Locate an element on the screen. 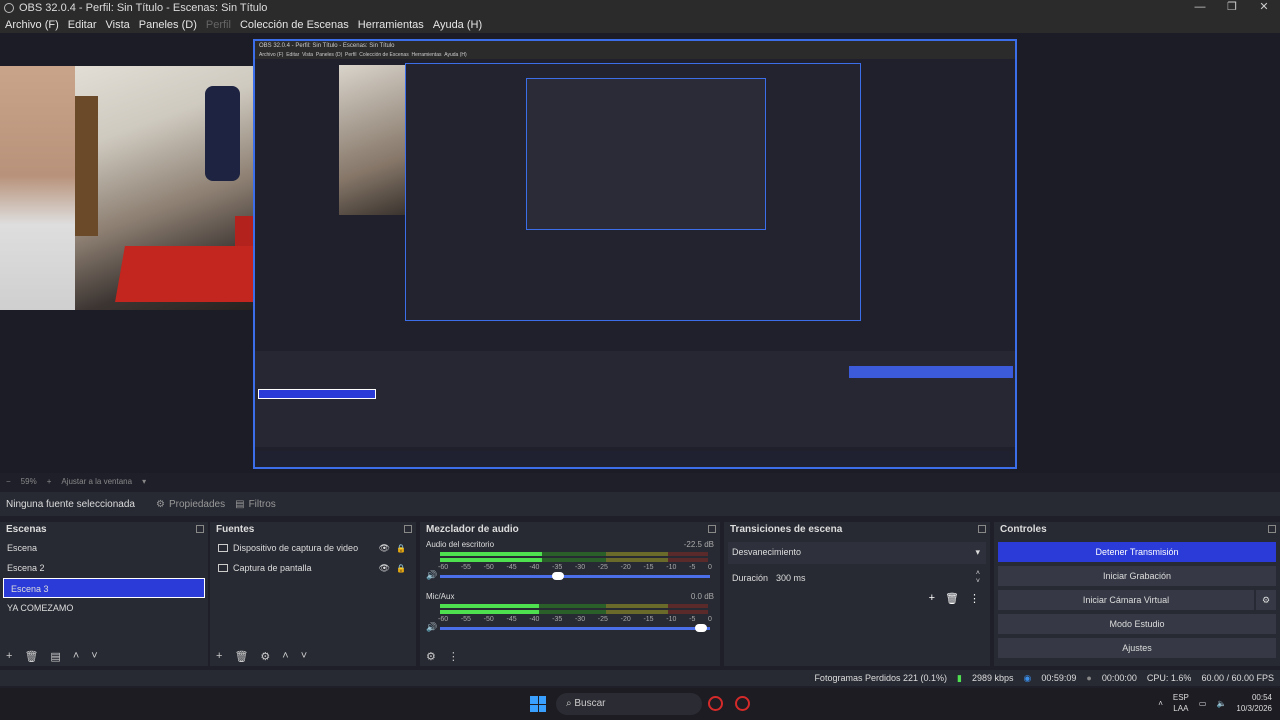  source-item-screen-capture: Captura de pantalla 👁 🔒 is located at coordinates (313, 568).